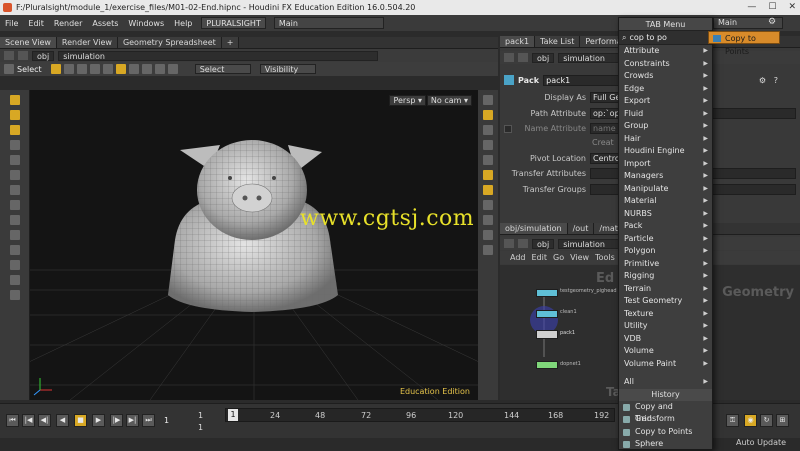  Describe the element at coordinates (534, 228) in the screenshot. I see `tab-obj-simulation: obj/simulation` at that location.